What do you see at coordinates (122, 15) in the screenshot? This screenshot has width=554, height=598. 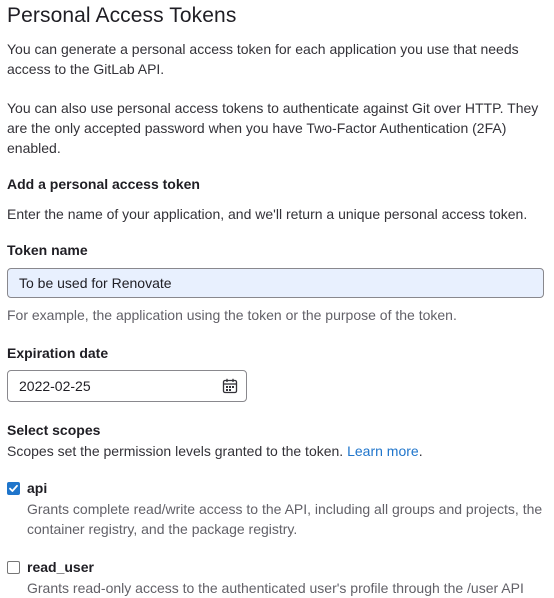 I see `page-title: Personal Access Tokens` at bounding box center [122, 15].